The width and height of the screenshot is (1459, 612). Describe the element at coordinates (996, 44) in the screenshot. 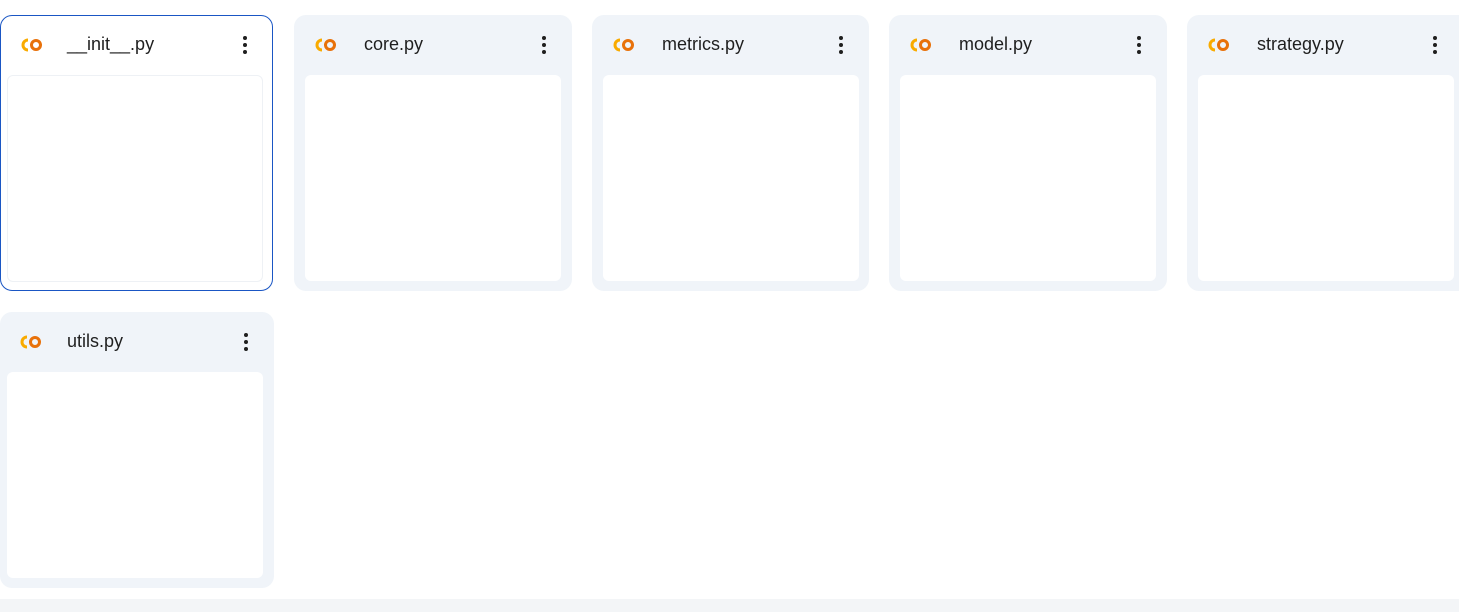

I see `file-name: model.py` at that location.